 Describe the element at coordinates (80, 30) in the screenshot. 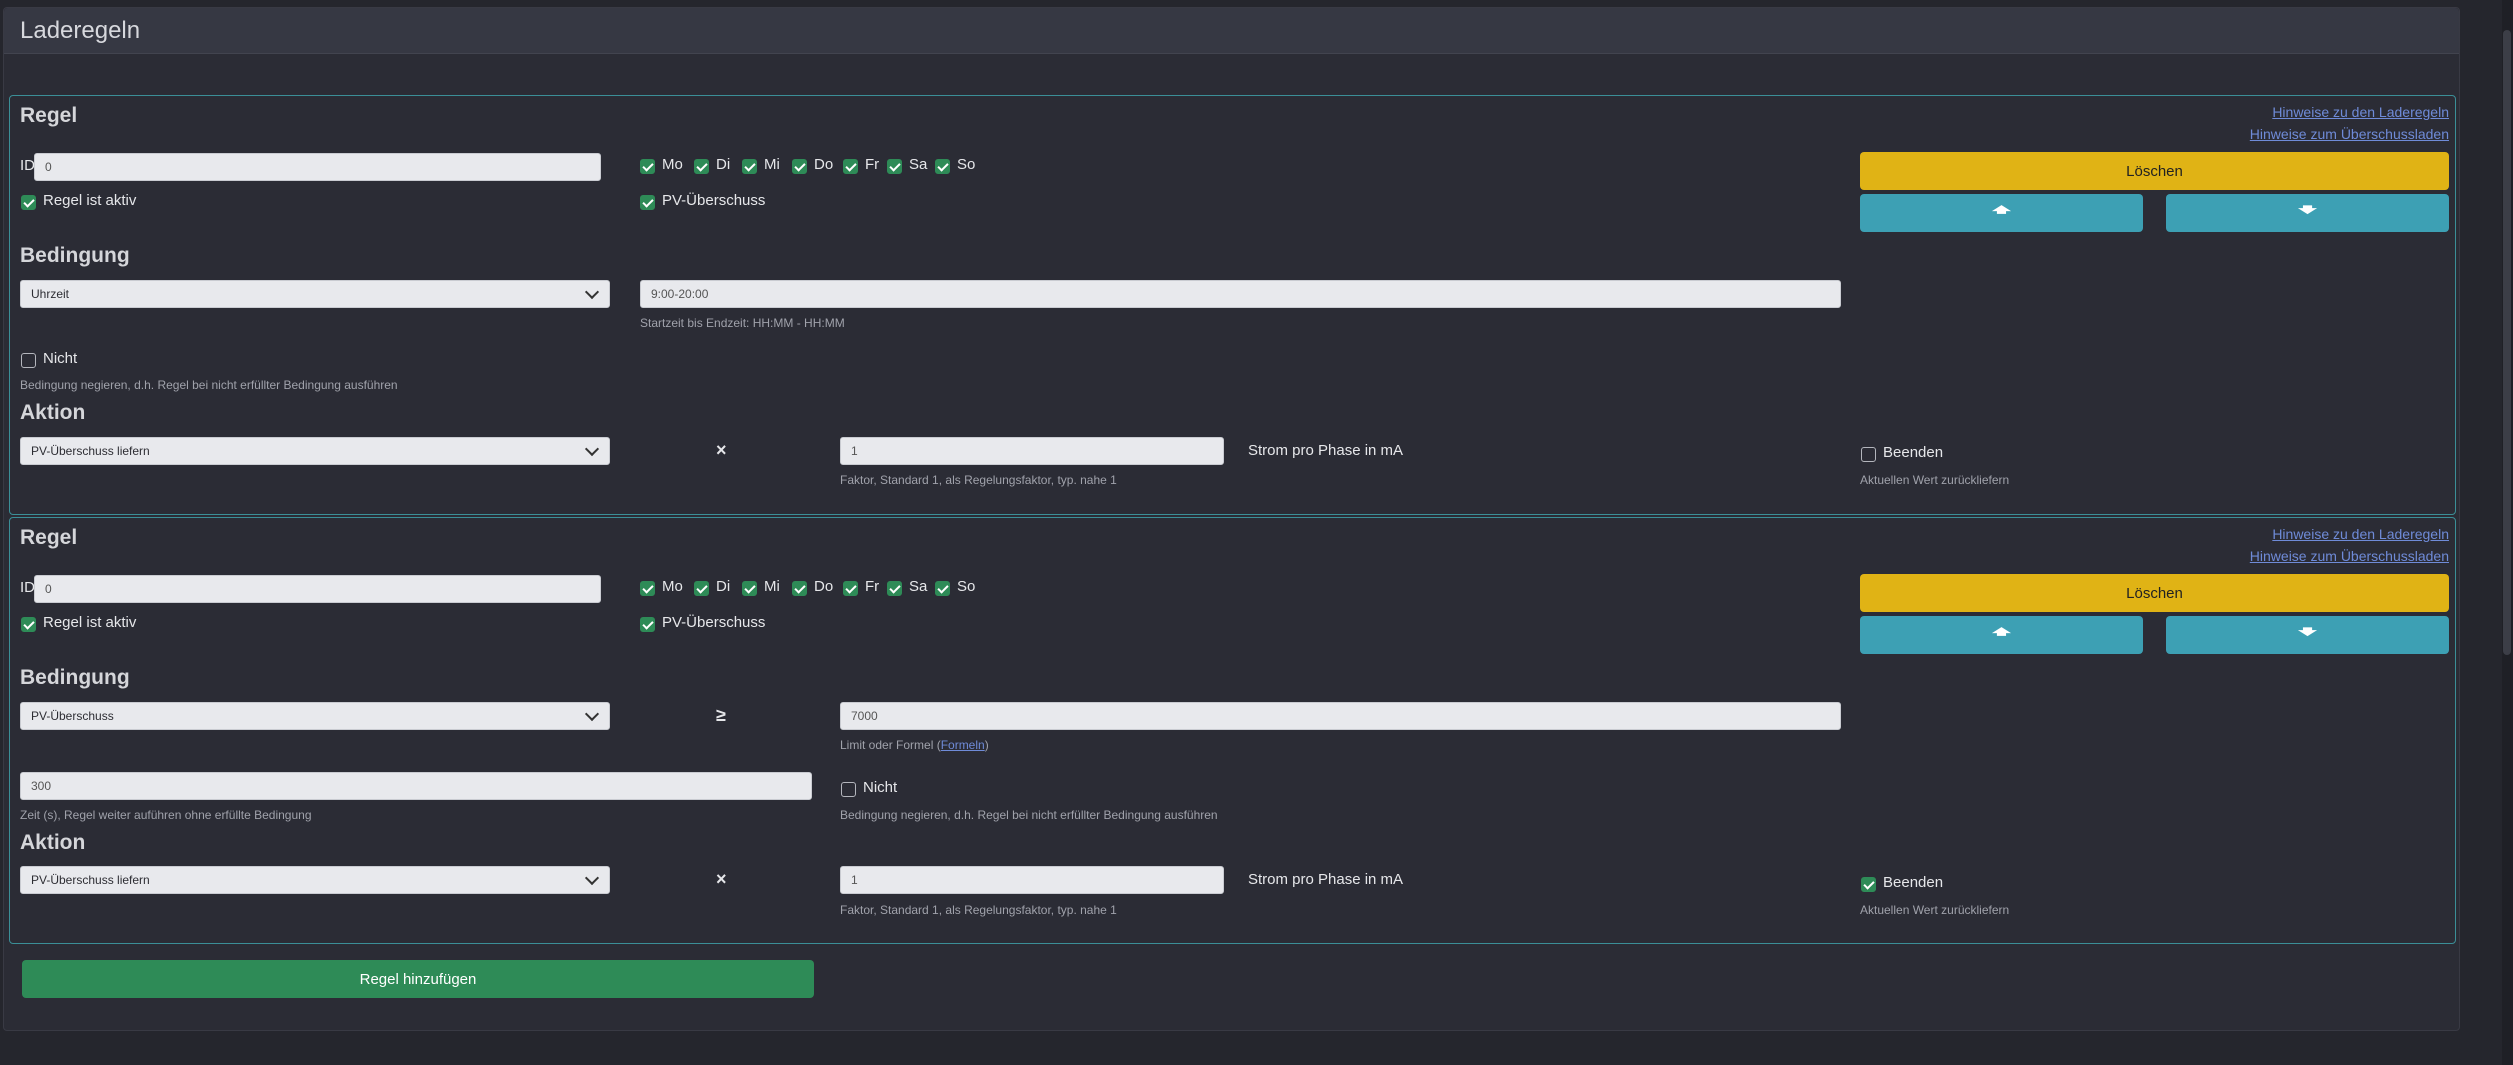

I see `page-title: Laderegeln` at that location.